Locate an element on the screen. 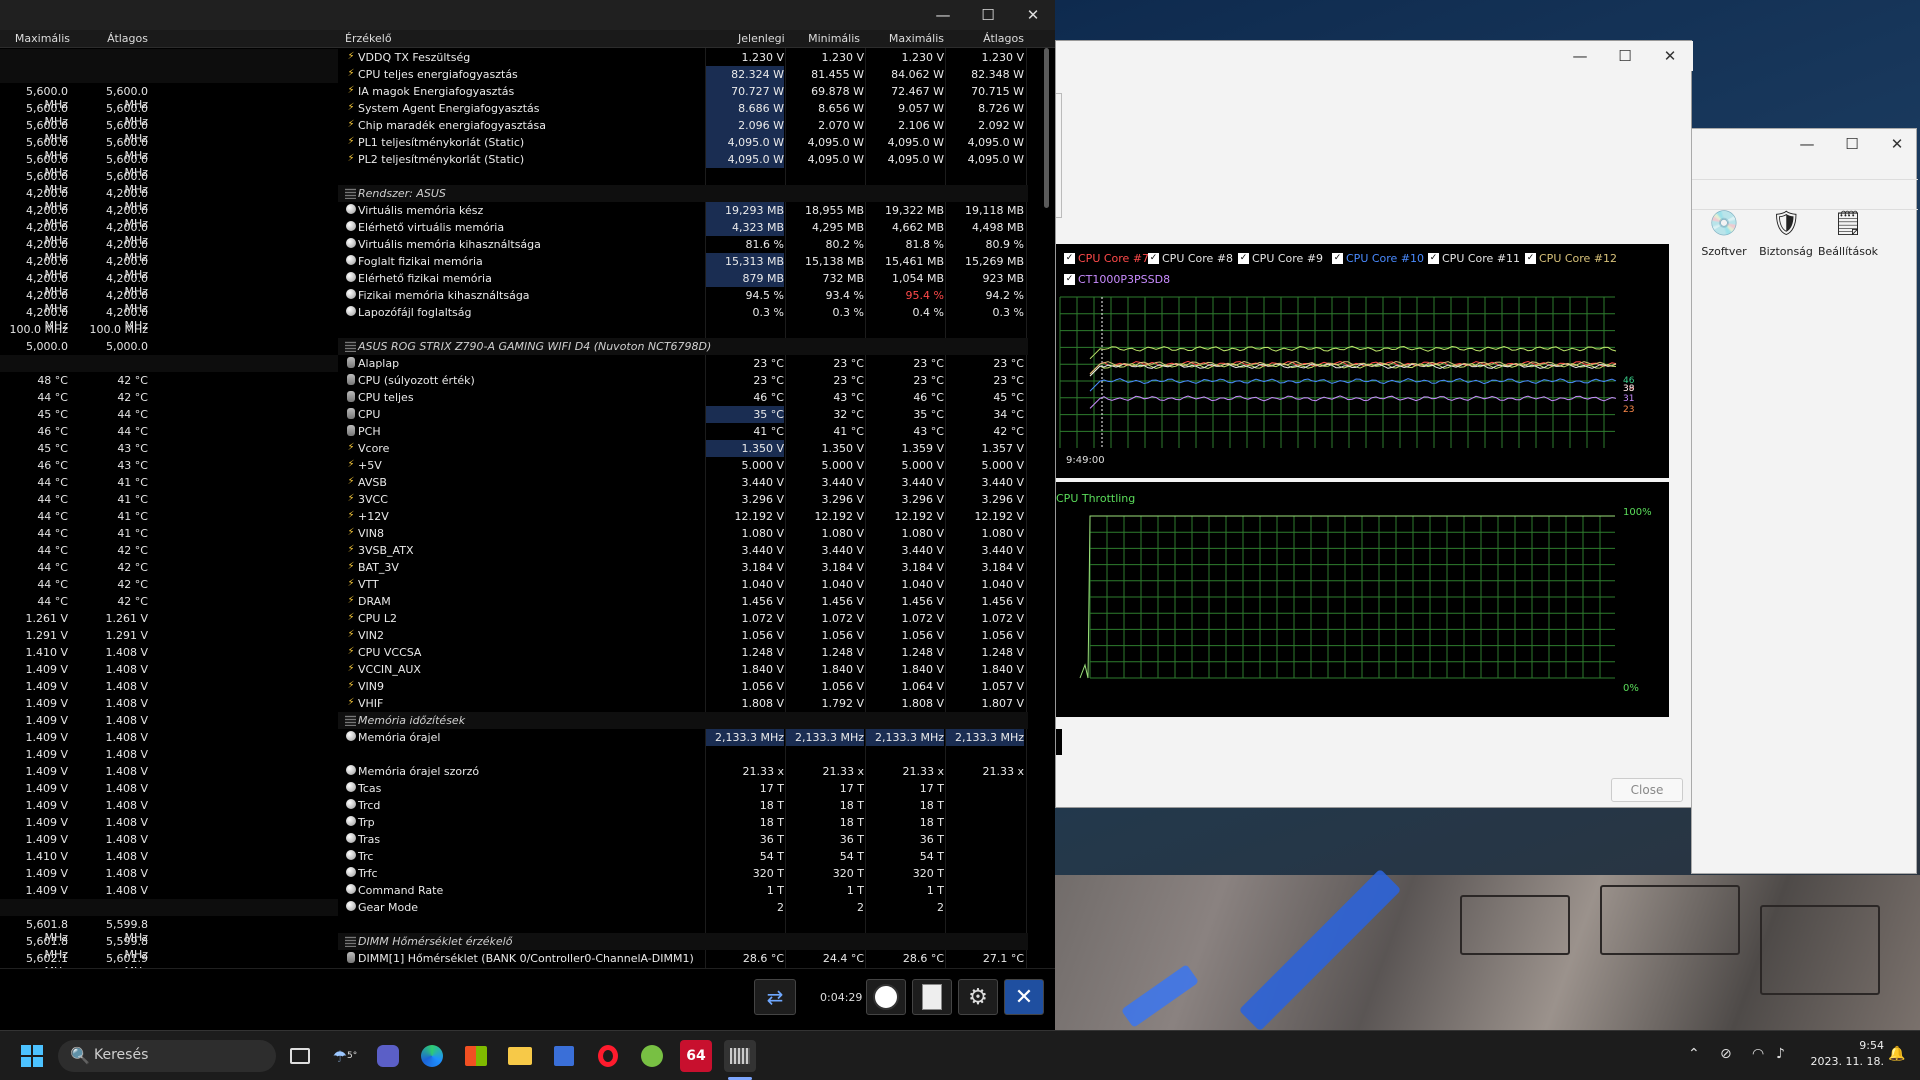 The image size is (1920, 1080). file-explorer-icon is located at coordinates (520, 1056).